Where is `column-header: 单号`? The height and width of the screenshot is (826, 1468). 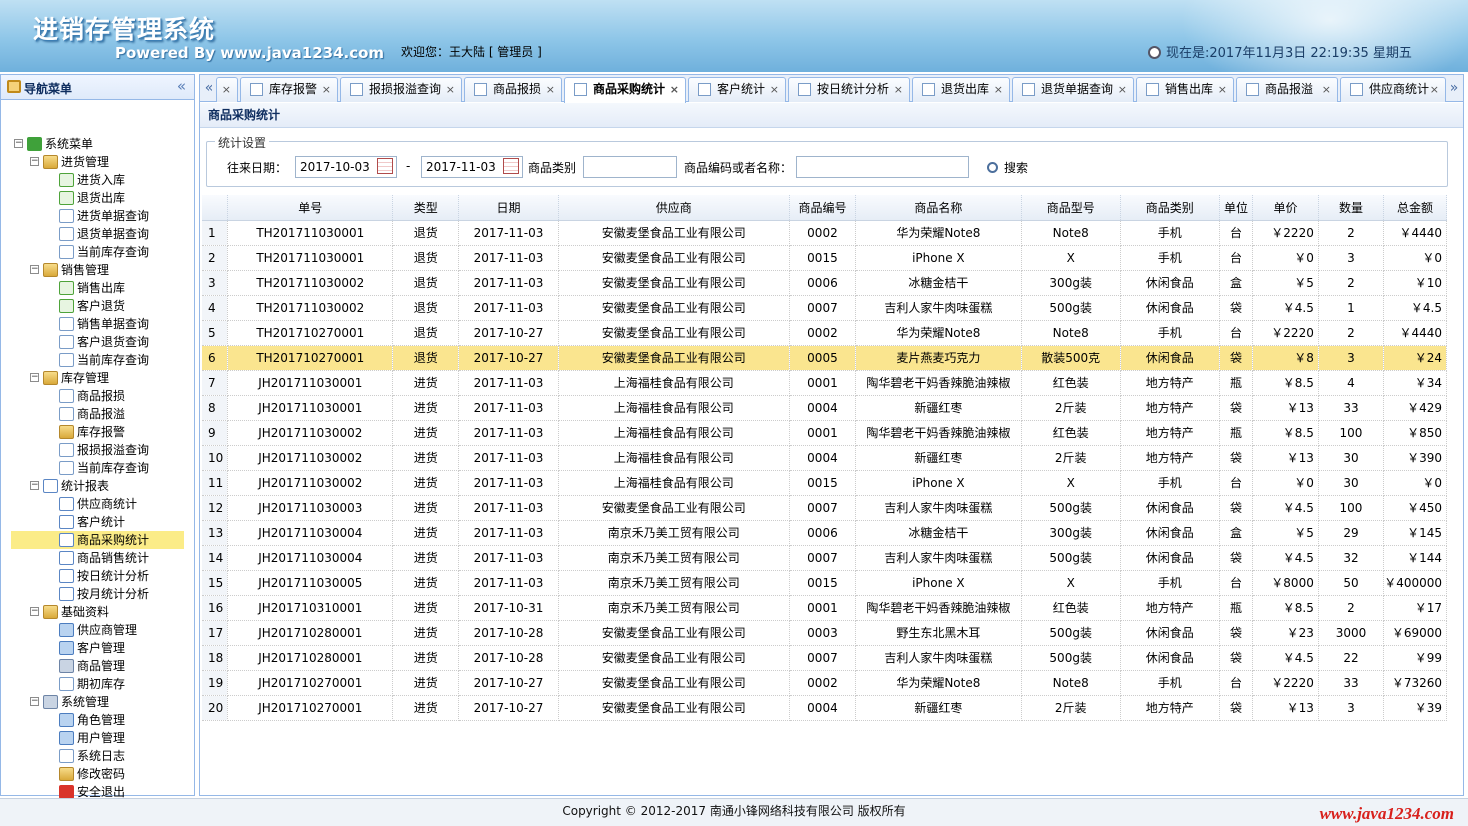
column-header: 单号 is located at coordinates (310, 208).